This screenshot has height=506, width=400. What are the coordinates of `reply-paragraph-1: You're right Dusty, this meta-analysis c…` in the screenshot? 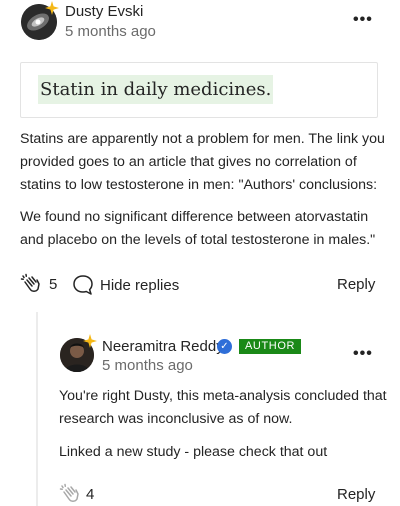 It's located at (223, 408).